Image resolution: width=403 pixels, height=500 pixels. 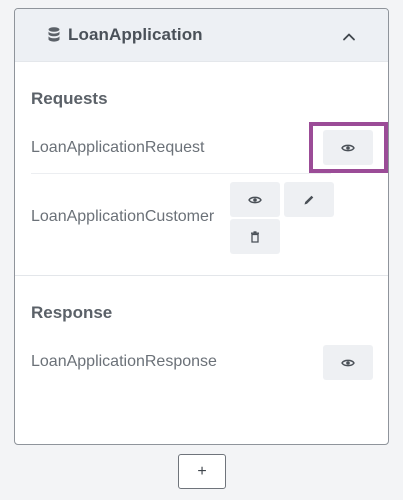 What do you see at coordinates (69, 98) in the screenshot?
I see `requests-heading: Requests` at bounding box center [69, 98].